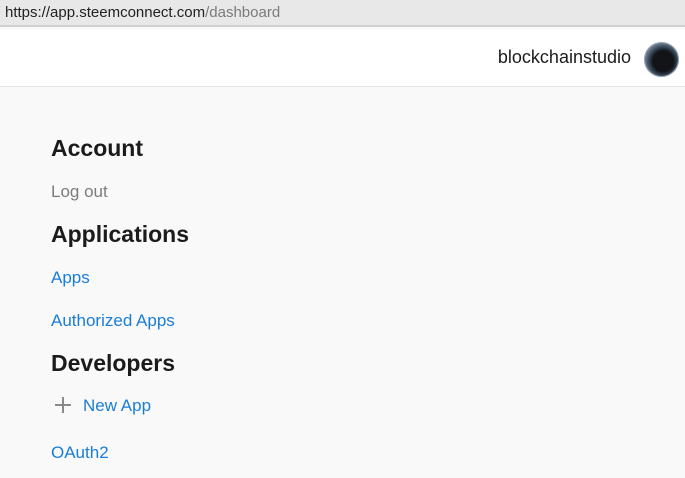 This screenshot has height=478, width=685. I want to click on new-app-label: New App, so click(117, 405).